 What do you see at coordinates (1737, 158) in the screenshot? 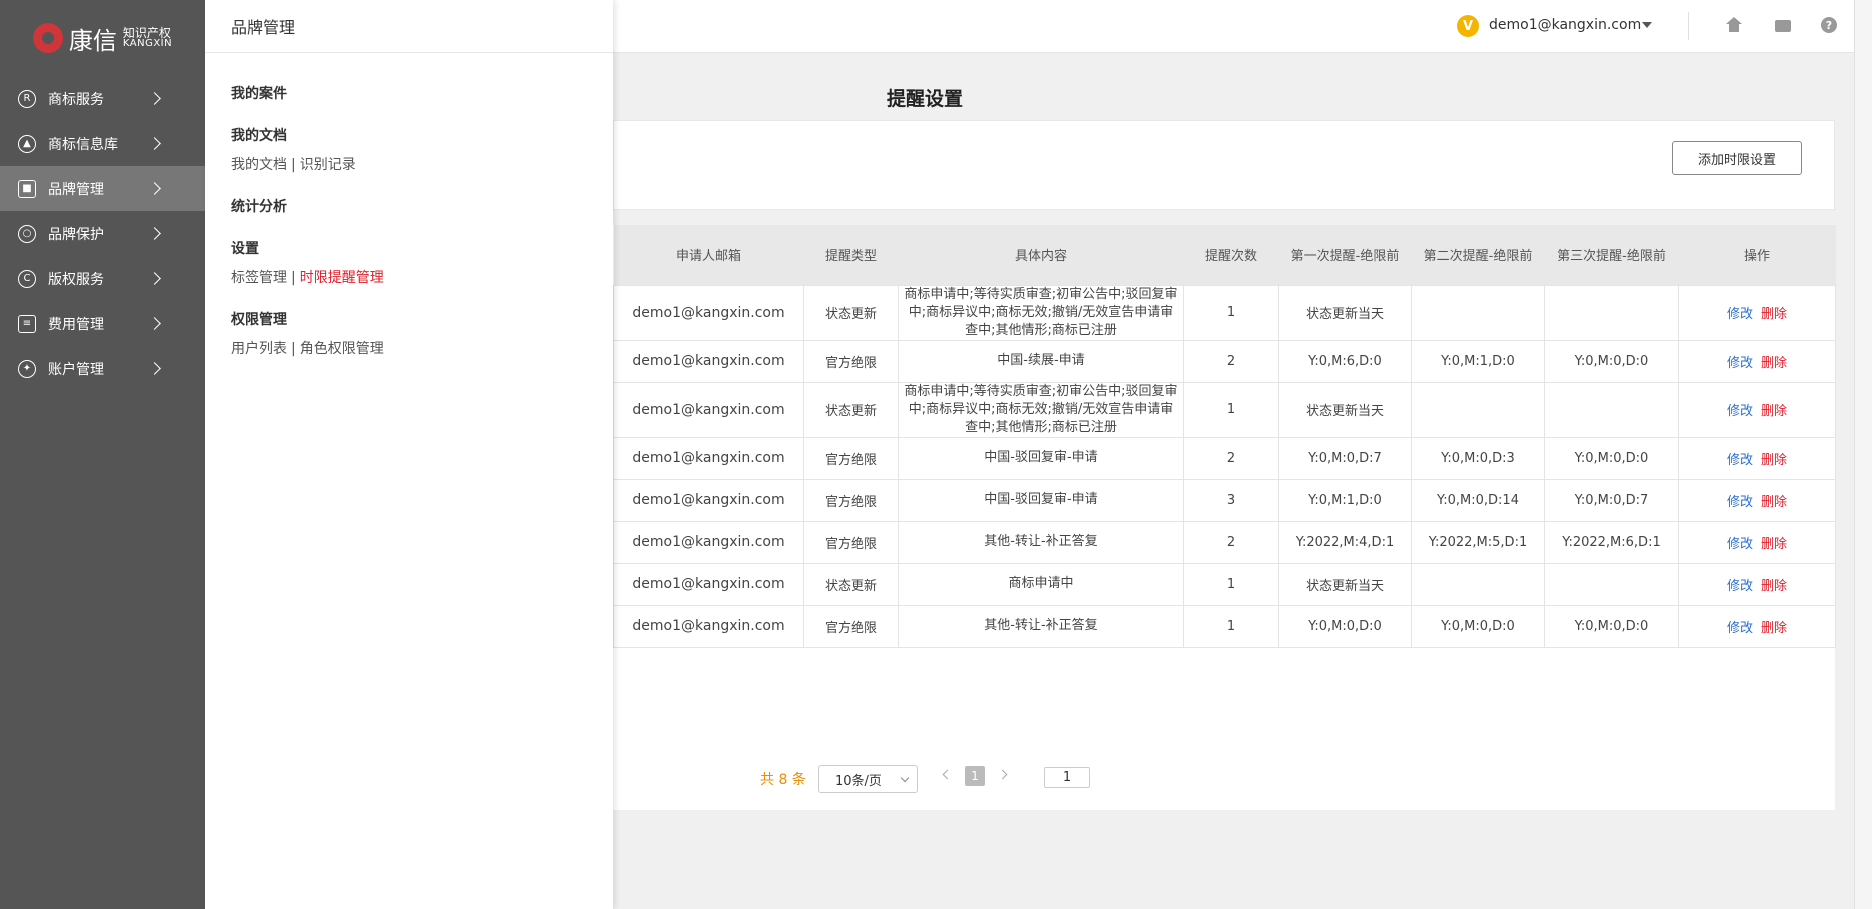
I see `add-time-limit-button: 添加时限设置` at bounding box center [1737, 158].